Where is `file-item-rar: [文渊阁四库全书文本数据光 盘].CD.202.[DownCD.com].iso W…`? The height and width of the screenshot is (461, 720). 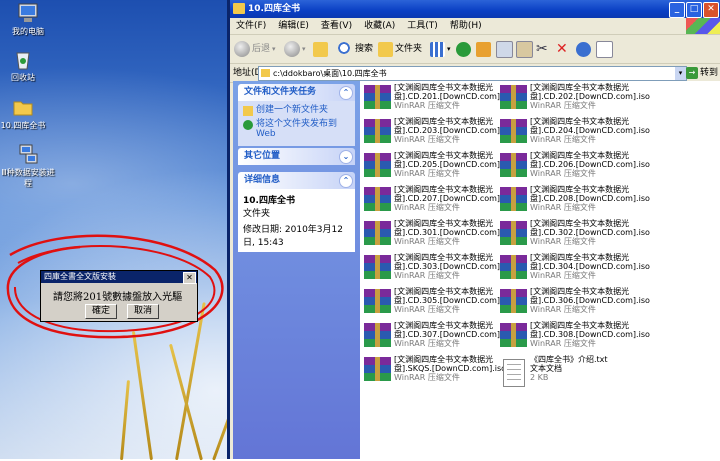 file-item-rar: [文渊阁四库全书文本数据光 盘].CD.202.[DownCD.com].iso W… is located at coordinates (580, 100).